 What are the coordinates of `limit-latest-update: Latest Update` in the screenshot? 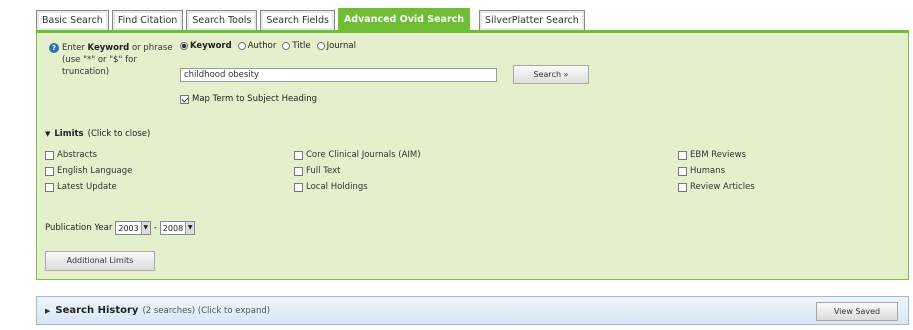 It's located at (81, 187).